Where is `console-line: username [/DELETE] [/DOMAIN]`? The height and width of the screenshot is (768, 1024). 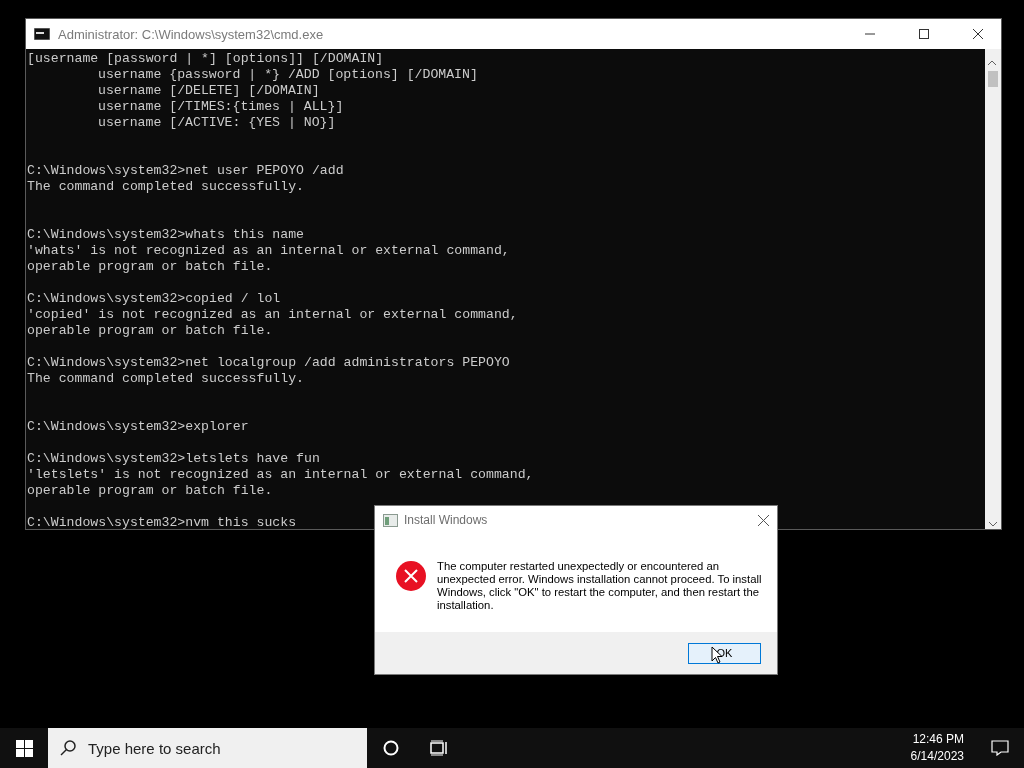 console-line: username [/DELETE] [/DOMAIN] is located at coordinates (209, 90).